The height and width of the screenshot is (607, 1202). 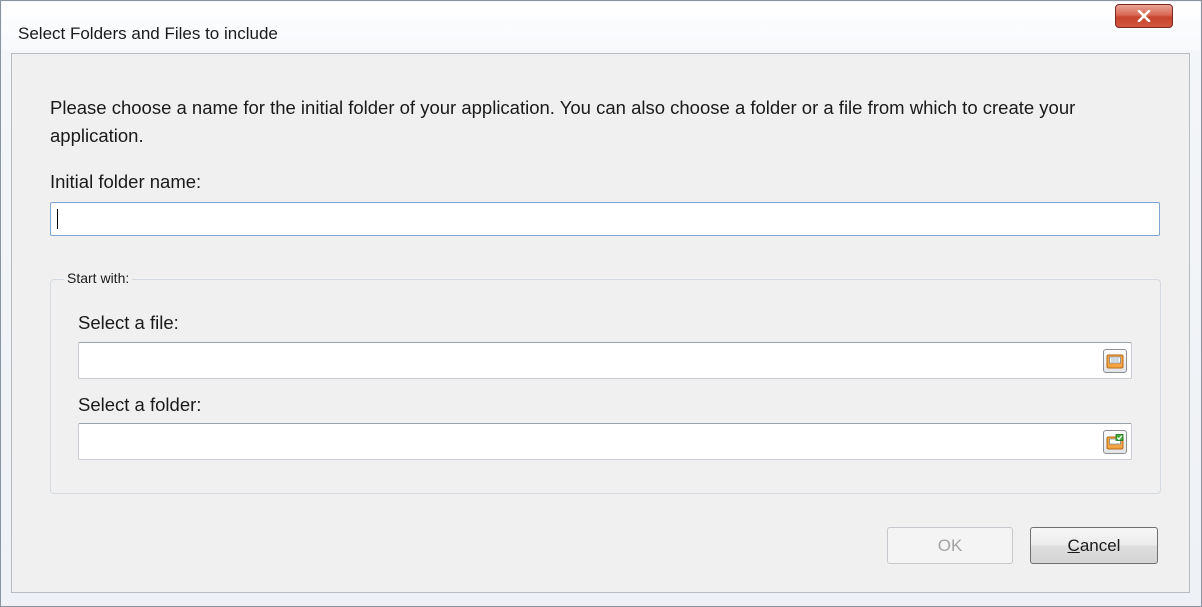 What do you see at coordinates (601, 26) in the screenshot?
I see `title-bar: Select Folders and Files to include` at bounding box center [601, 26].